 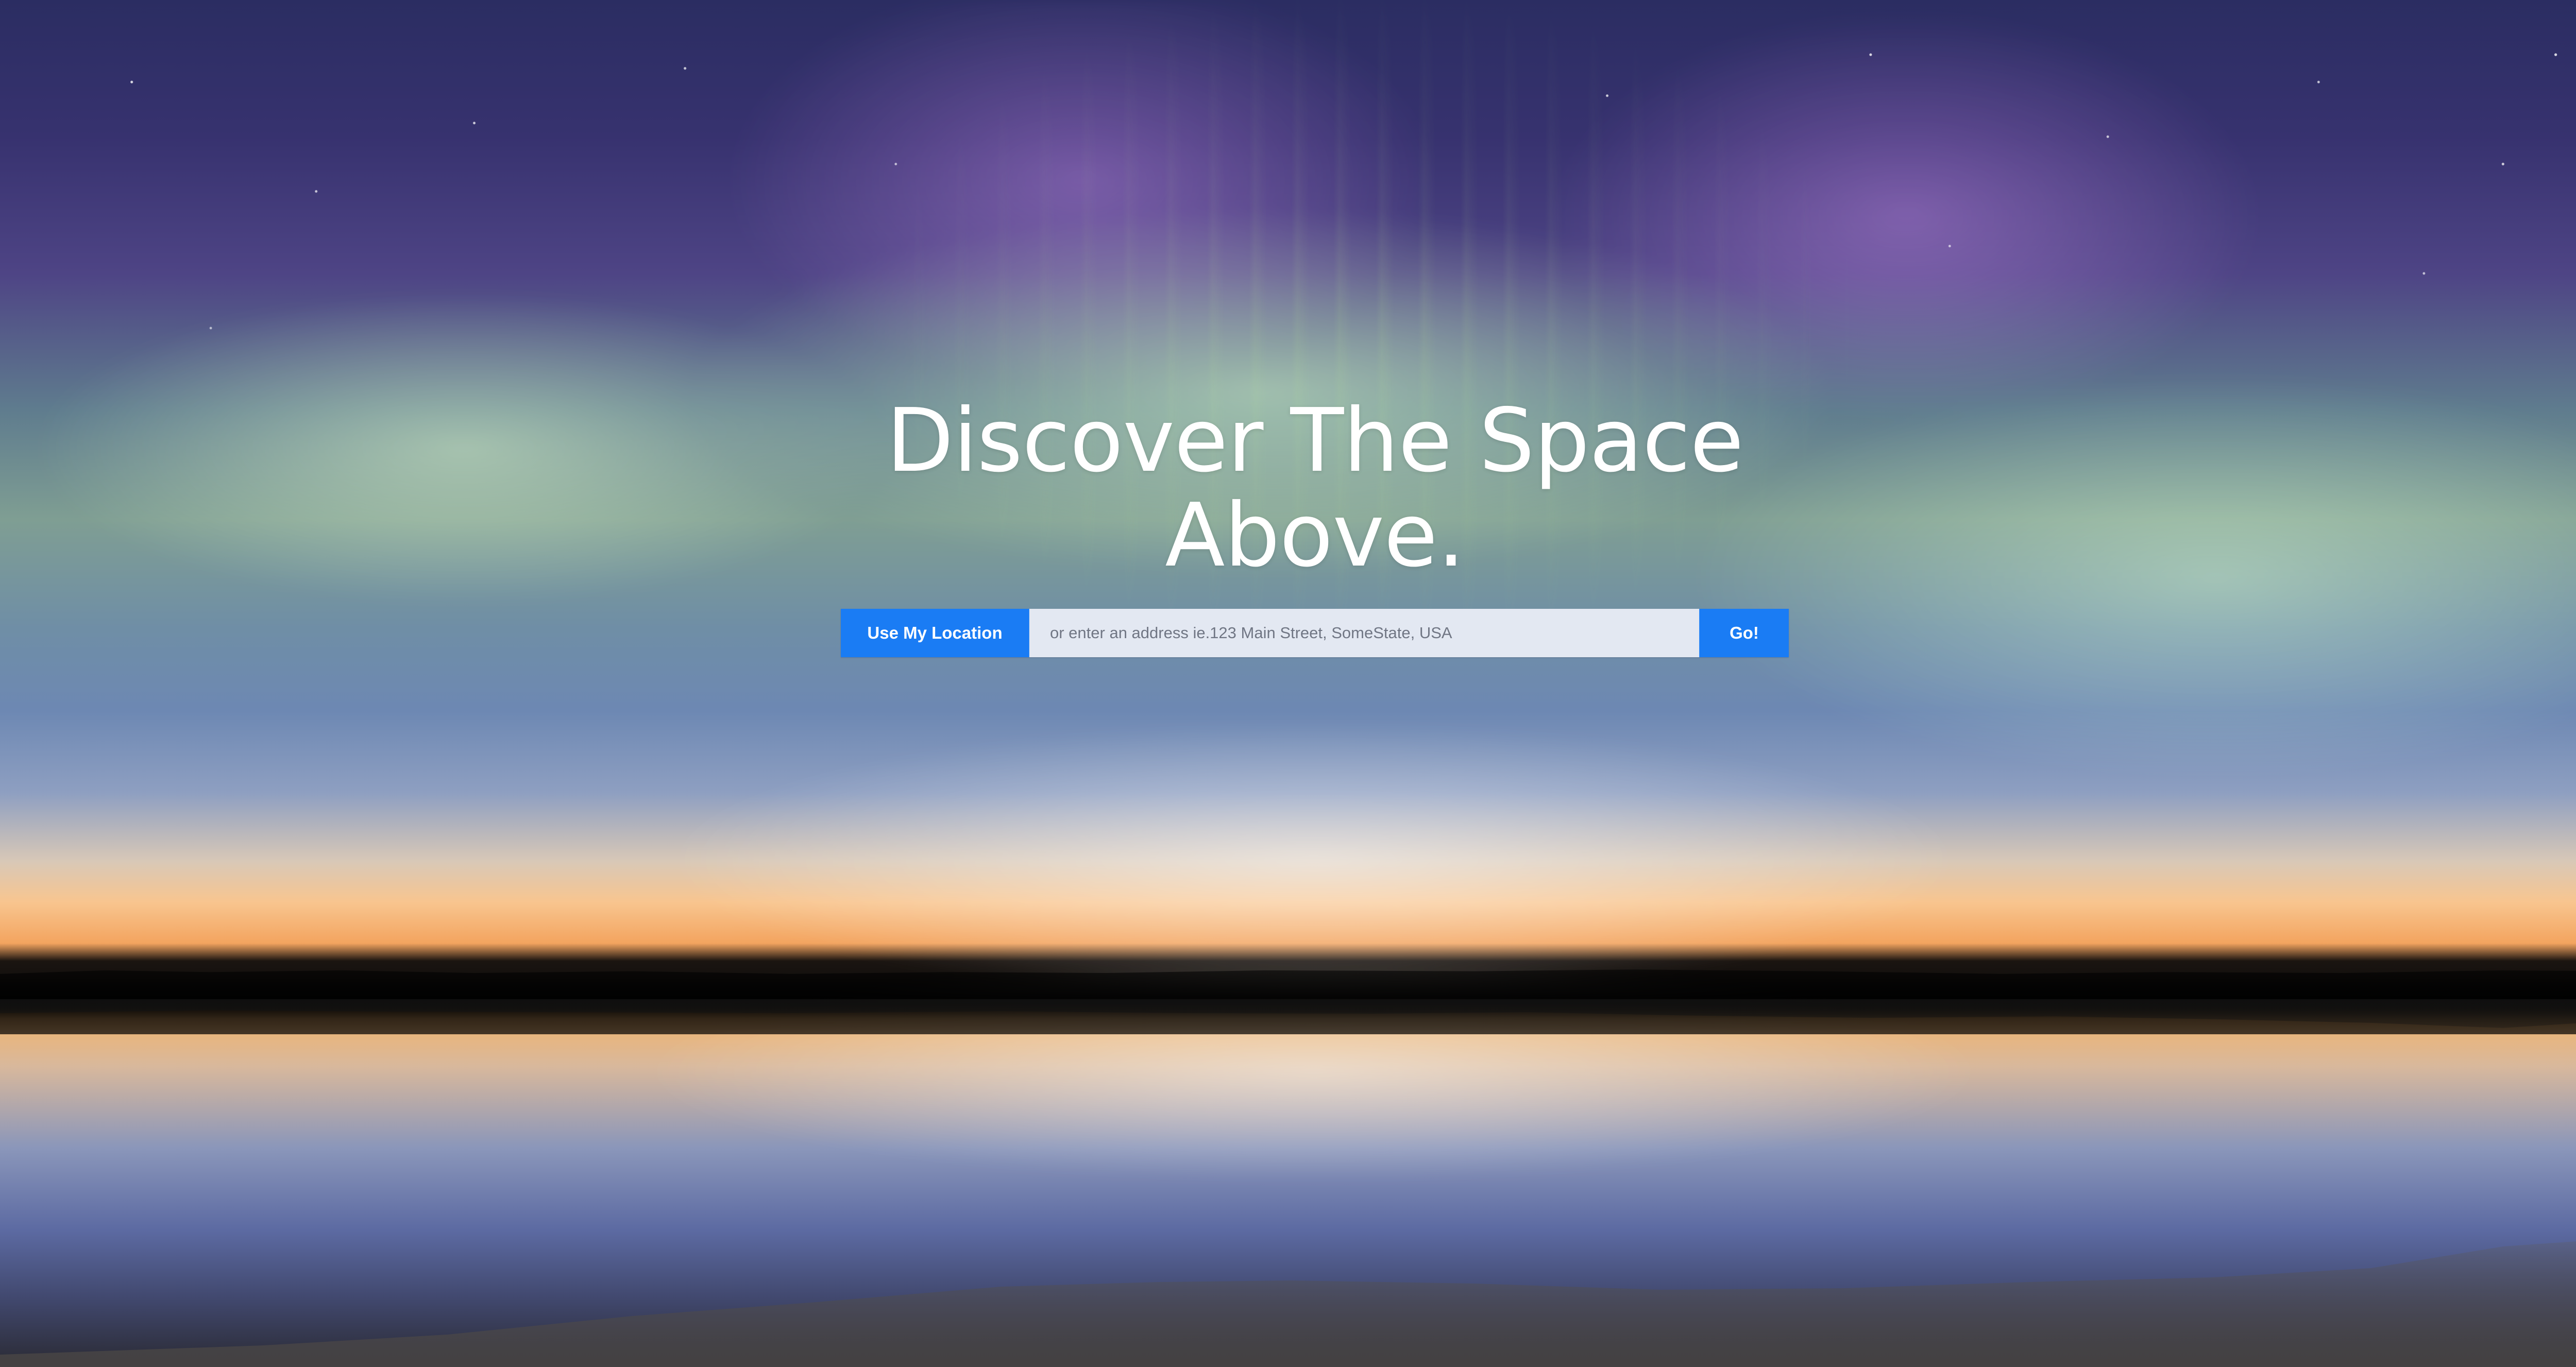 What do you see at coordinates (1744, 633) in the screenshot?
I see `go-button: Go!` at bounding box center [1744, 633].